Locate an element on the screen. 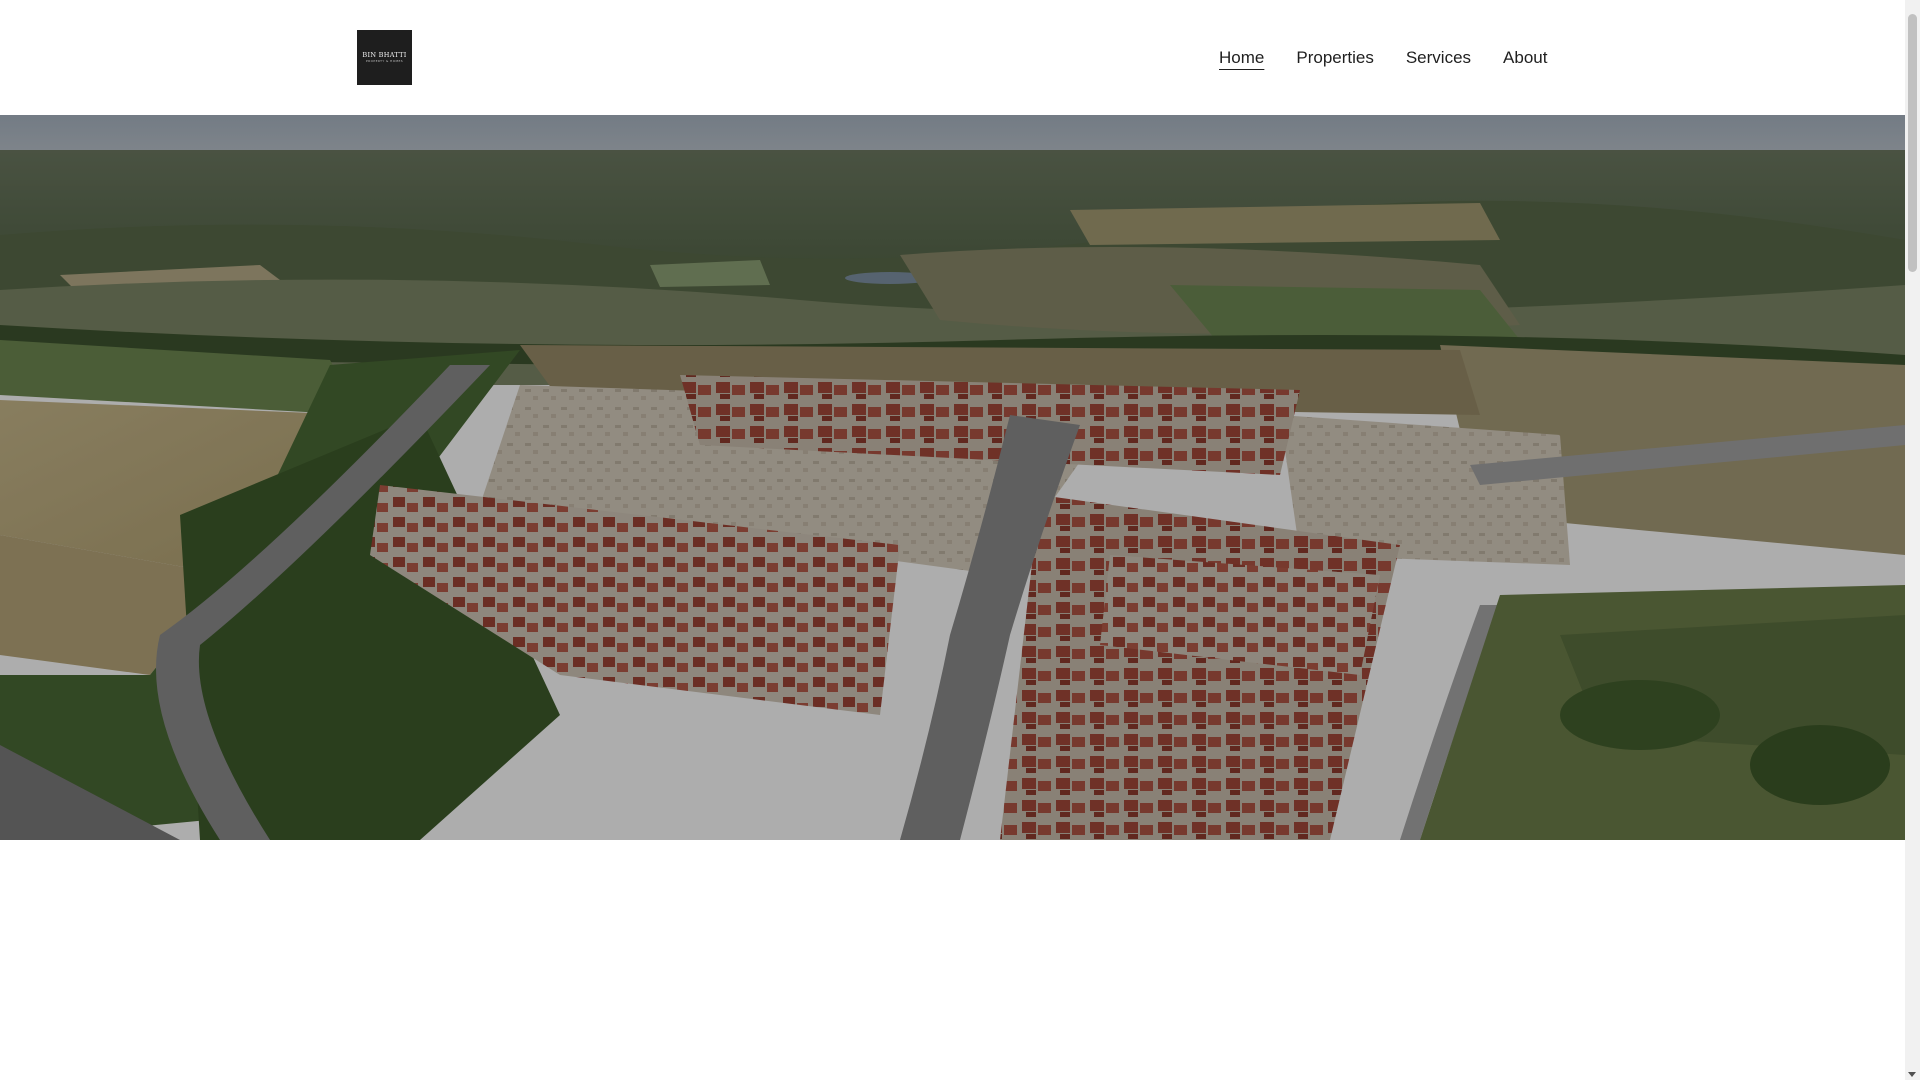 The height and width of the screenshot is (1080, 1920). nav-services-link: Services is located at coordinates (1438, 58).